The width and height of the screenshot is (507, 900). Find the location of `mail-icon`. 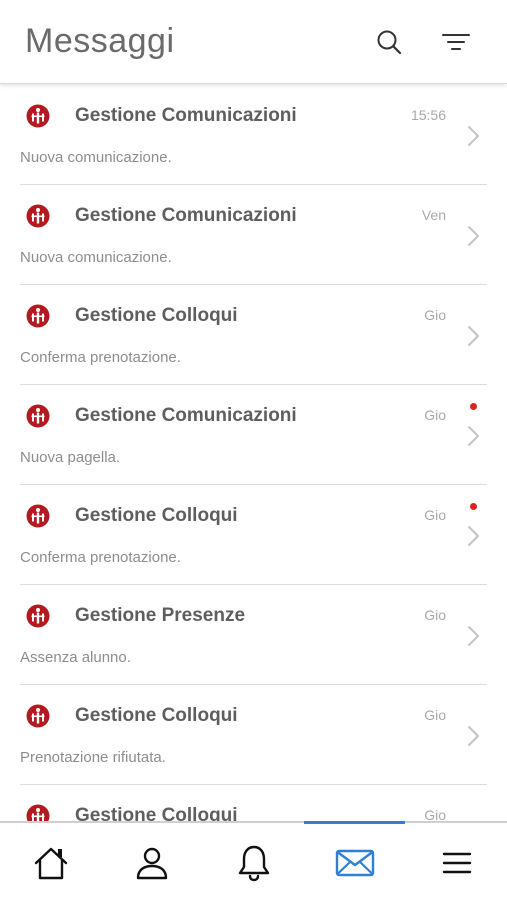

mail-icon is located at coordinates (355, 863).